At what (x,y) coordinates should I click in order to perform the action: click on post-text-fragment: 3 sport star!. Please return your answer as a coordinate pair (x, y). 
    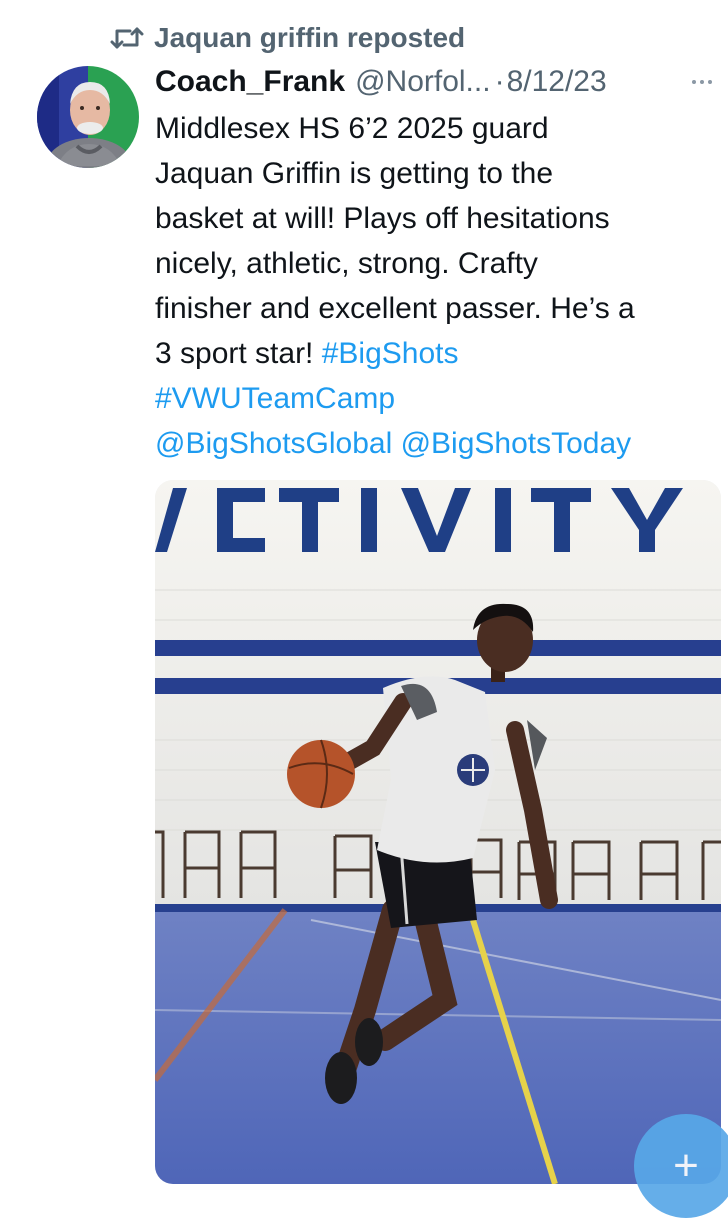
    Looking at the image, I should click on (238, 353).